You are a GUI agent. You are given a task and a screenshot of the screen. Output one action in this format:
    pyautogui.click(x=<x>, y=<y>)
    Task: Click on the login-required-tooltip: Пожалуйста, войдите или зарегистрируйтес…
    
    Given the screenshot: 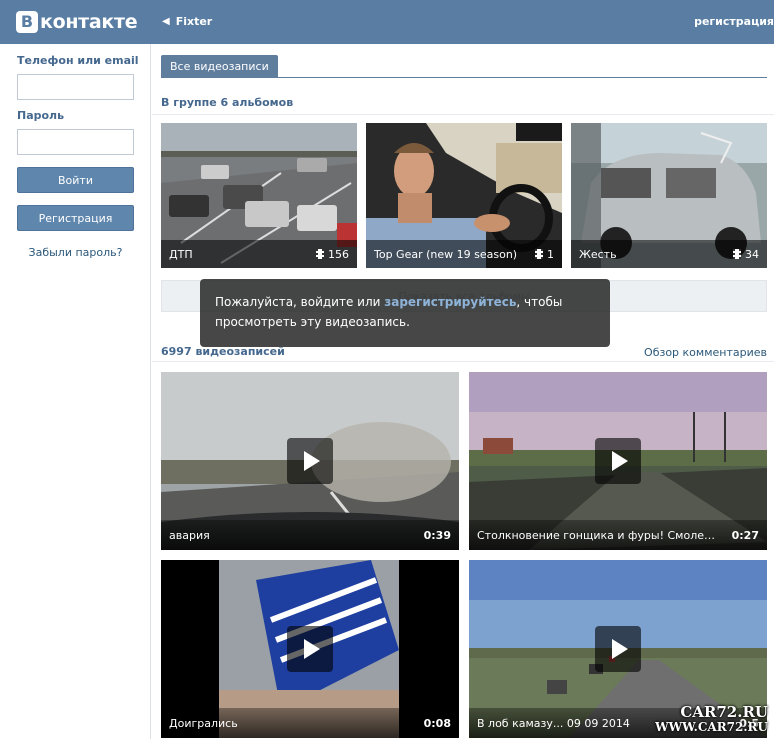 What is the action you would take?
    pyautogui.click(x=405, y=313)
    